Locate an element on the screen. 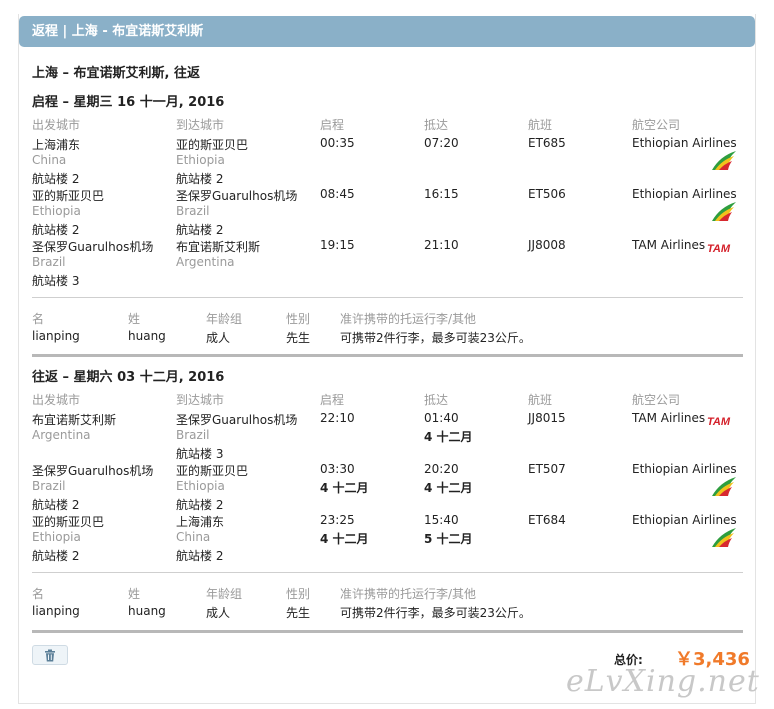  from-country: Ethiopia is located at coordinates (56, 537).